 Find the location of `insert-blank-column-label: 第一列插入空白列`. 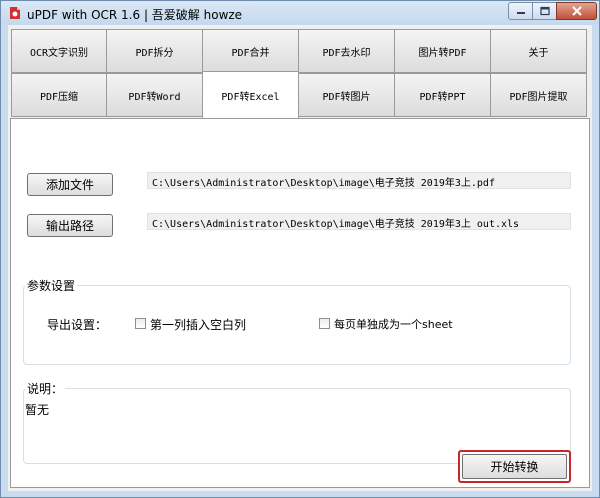

insert-blank-column-label: 第一列插入空白列 is located at coordinates (198, 324).